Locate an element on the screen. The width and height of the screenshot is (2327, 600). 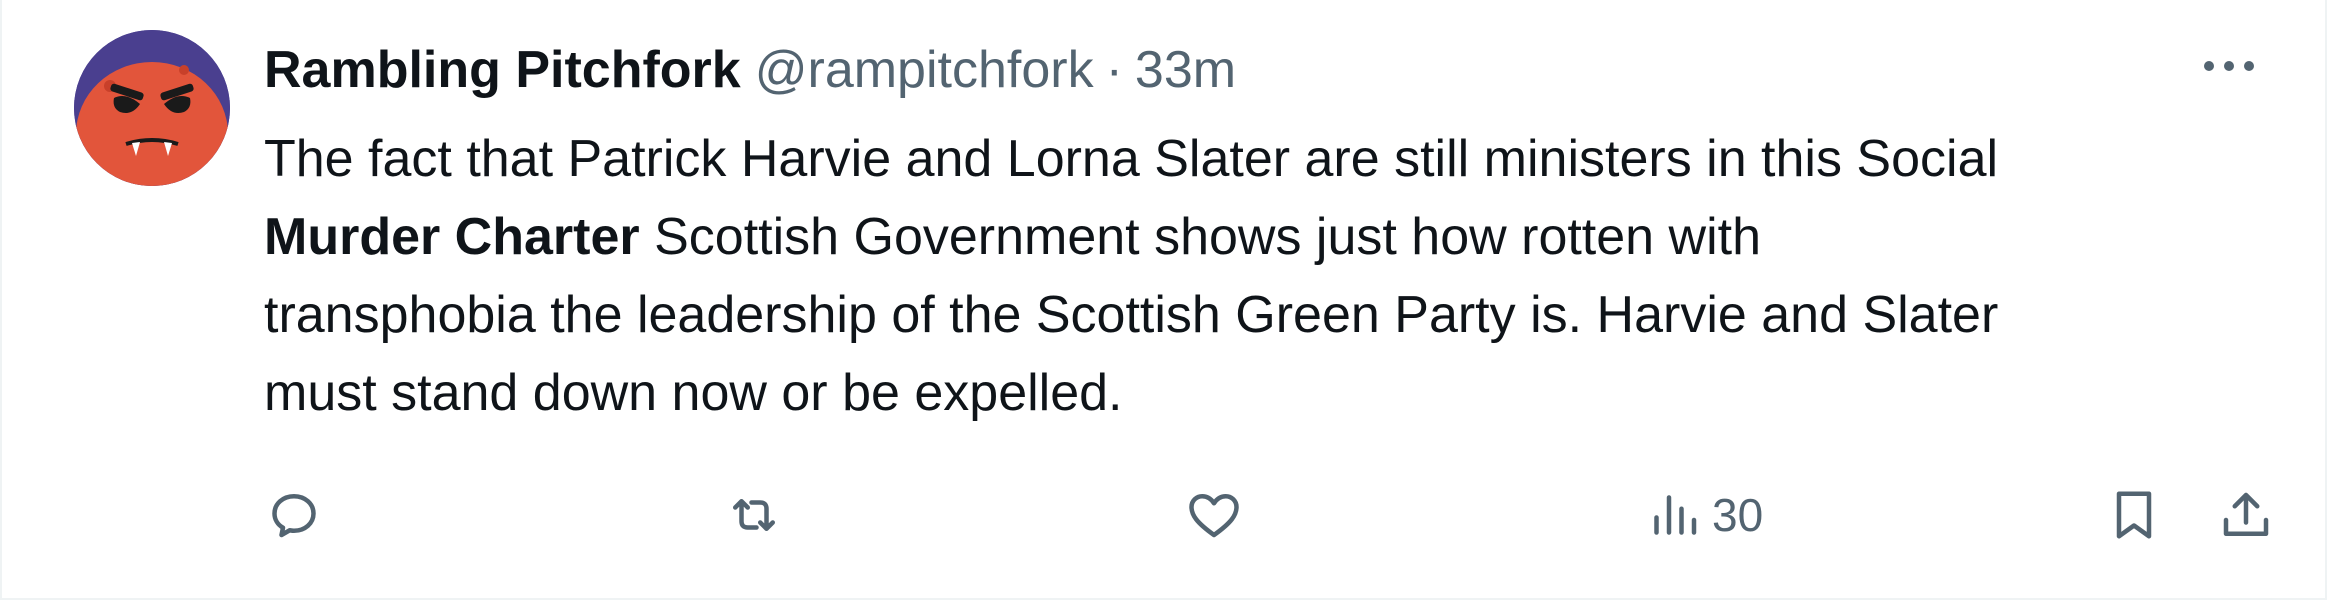
red-monster-avatar-icon is located at coordinates (152, 108).